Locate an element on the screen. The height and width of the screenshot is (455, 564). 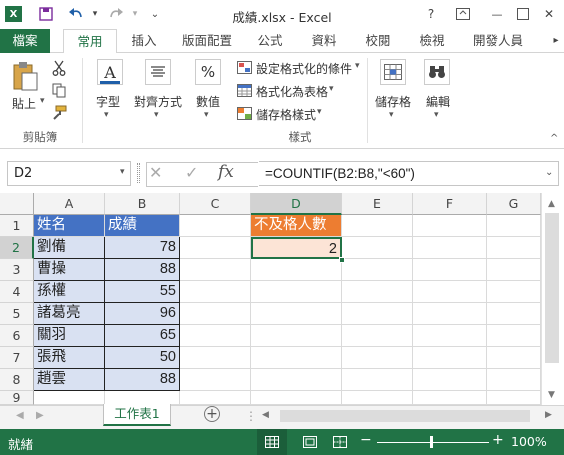
tab-data: 資料 is located at coordinates (324, 41).